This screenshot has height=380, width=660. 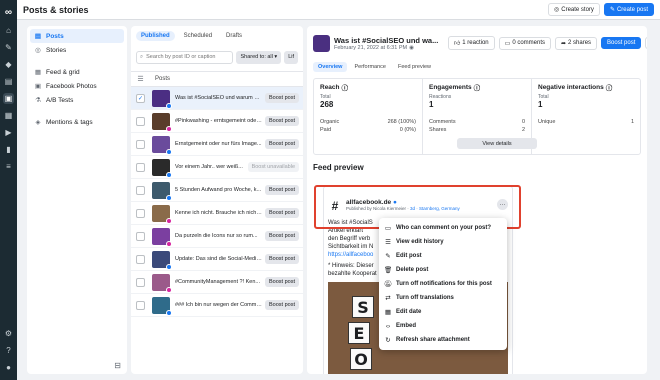 What do you see at coordinates (574, 9) in the screenshot?
I see `create-story-button: ◎ Create story` at bounding box center [574, 9].